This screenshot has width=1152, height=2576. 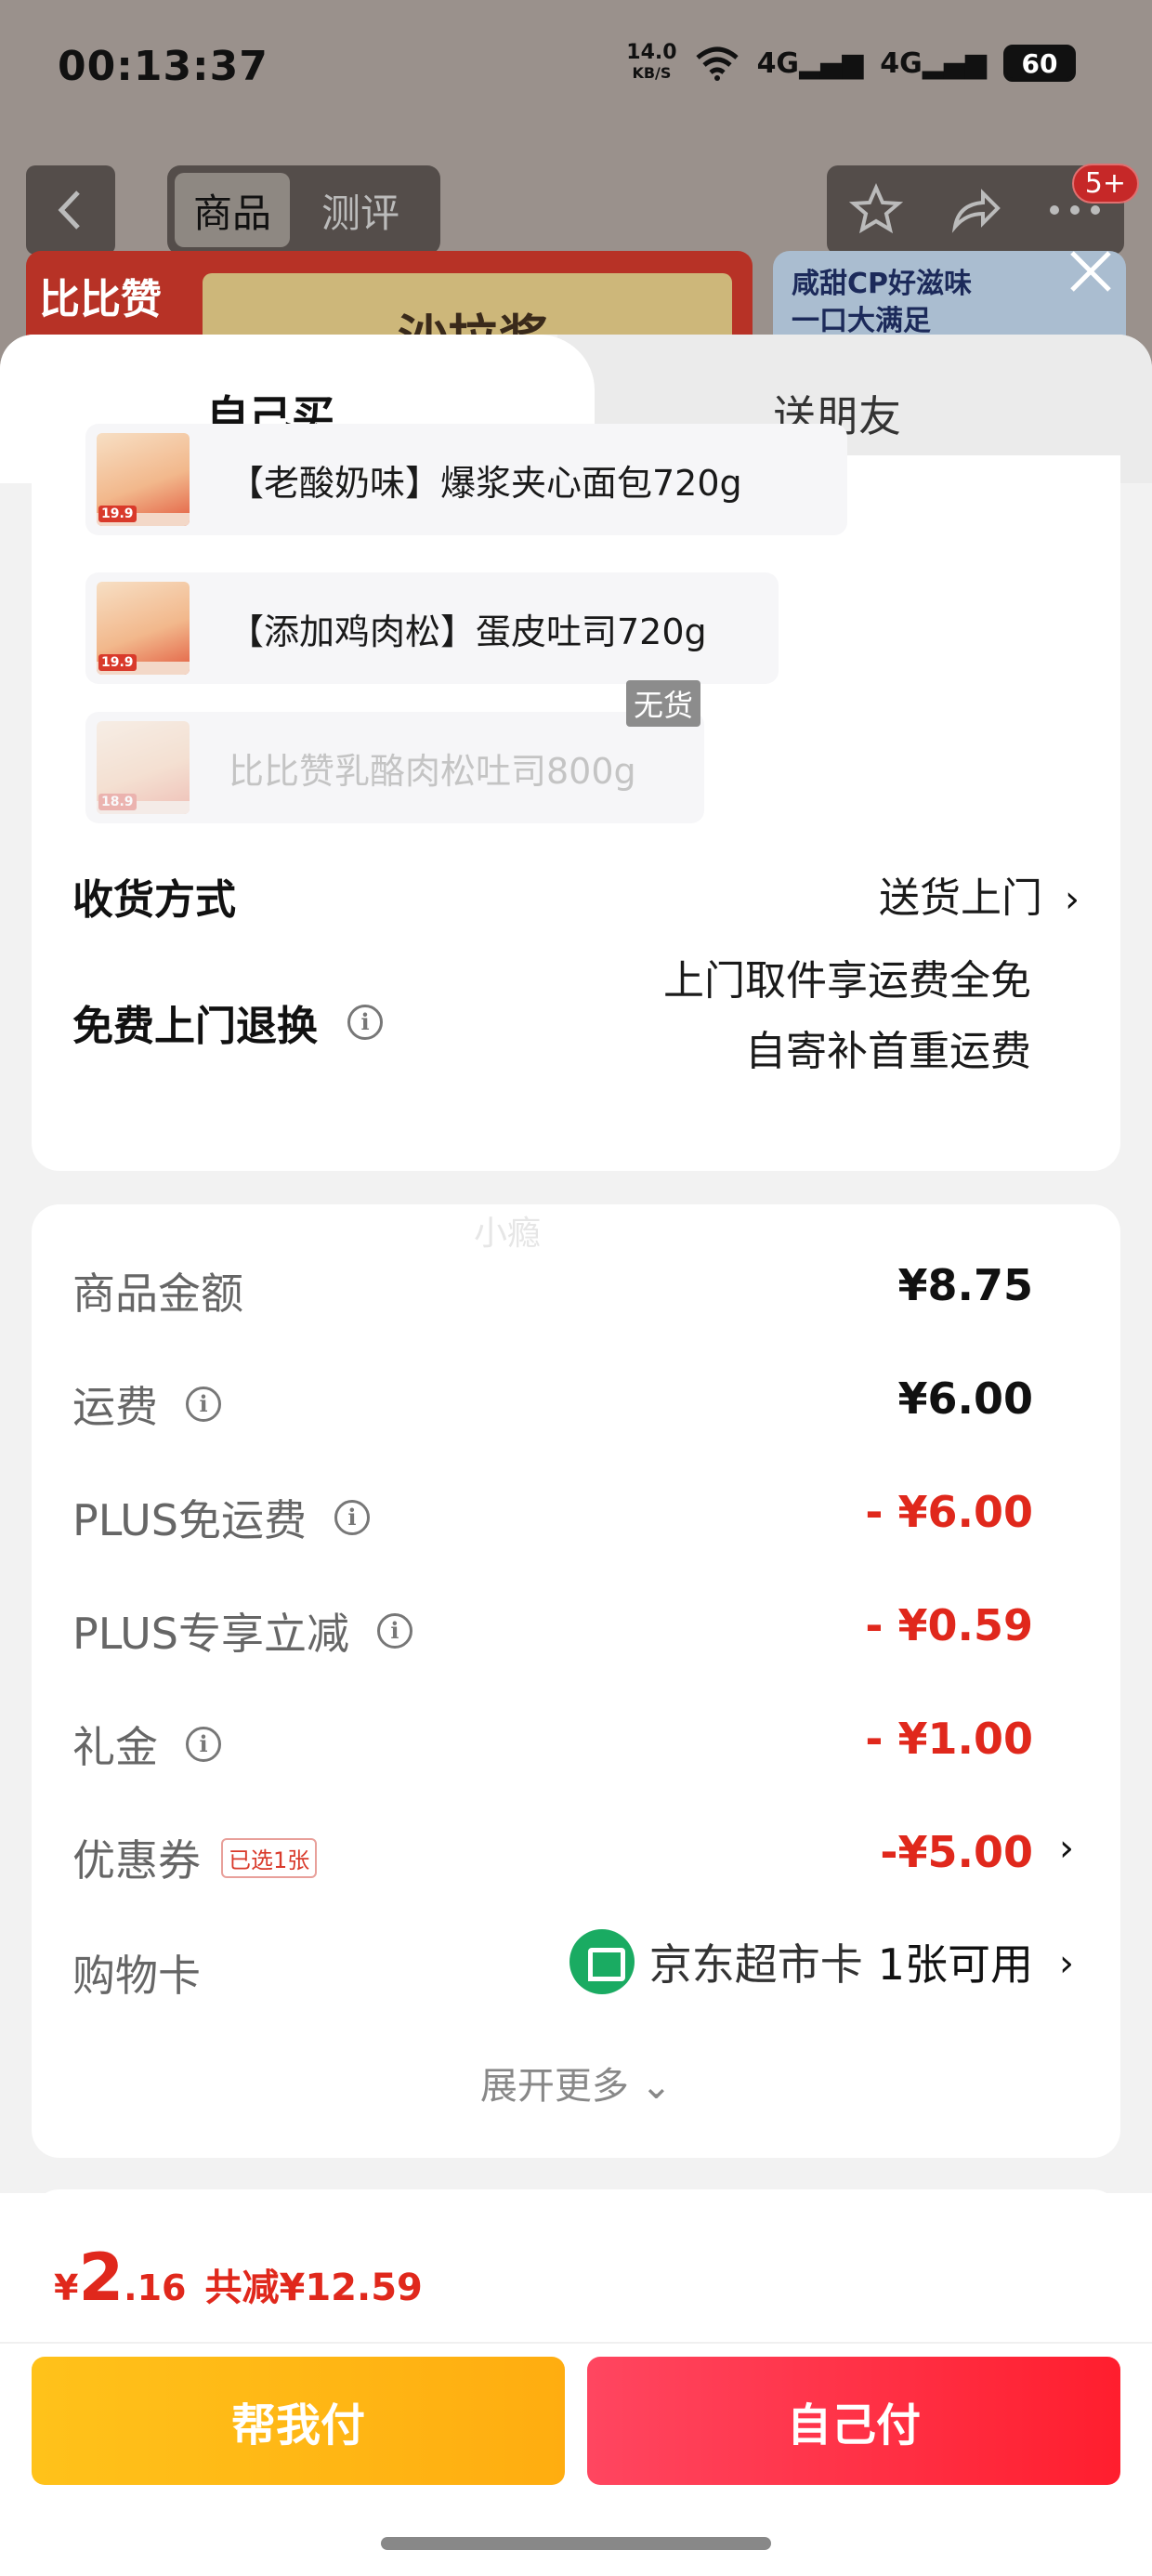 I want to click on subtotal-value: ¥8.75, so click(x=965, y=1285).